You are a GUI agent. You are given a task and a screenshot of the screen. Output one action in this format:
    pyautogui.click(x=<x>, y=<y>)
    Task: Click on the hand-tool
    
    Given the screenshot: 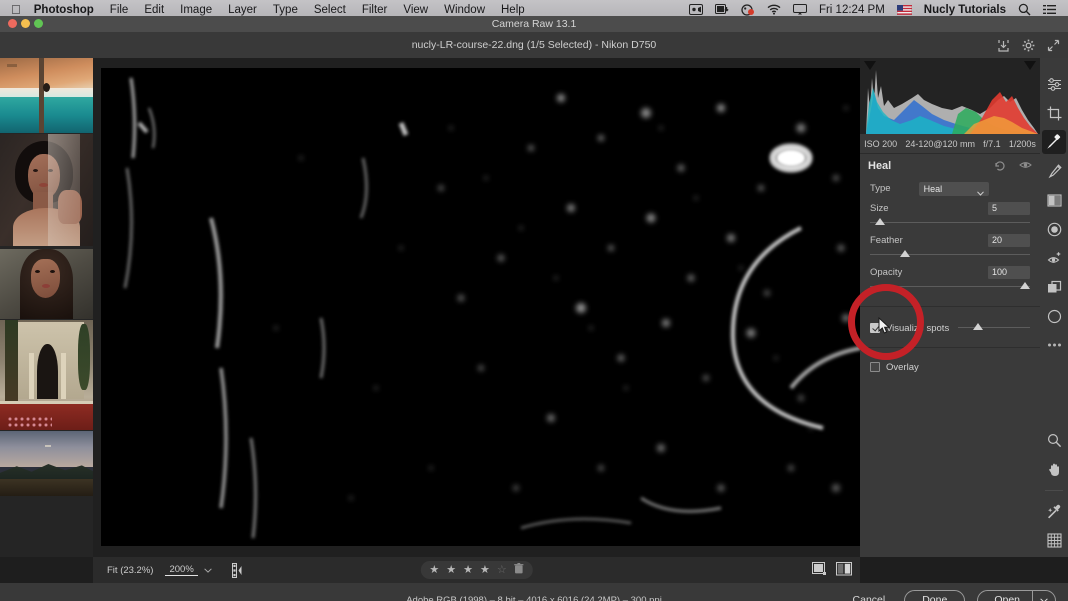 What is the action you would take?
    pyautogui.click(x=1054, y=469)
    